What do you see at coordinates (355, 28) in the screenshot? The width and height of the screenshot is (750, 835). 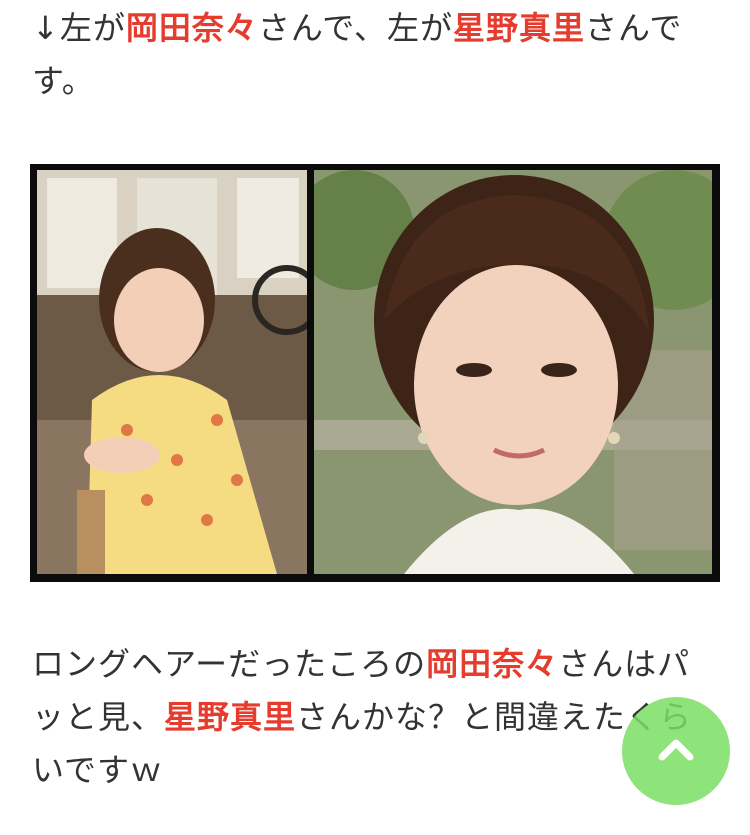 I see `intro-text-2: さんで、左が` at bounding box center [355, 28].